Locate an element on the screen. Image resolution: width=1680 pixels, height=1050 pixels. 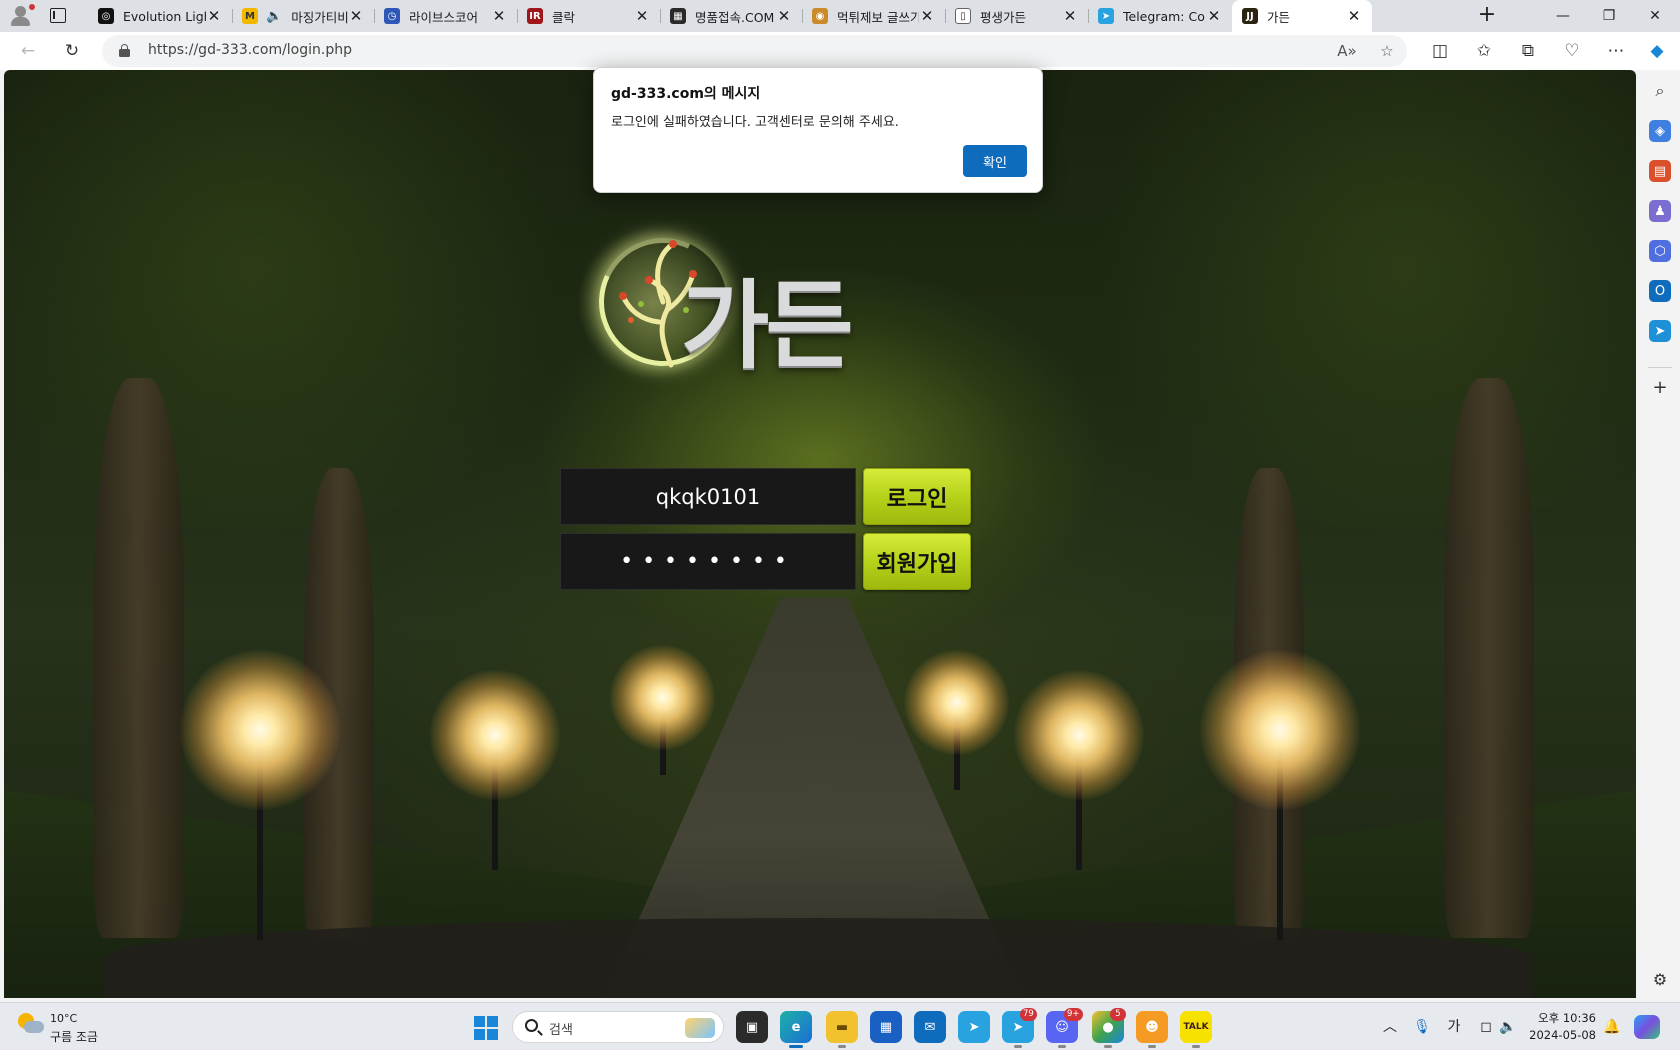
outlook-icon: O is located at coordinates (1660, 291).